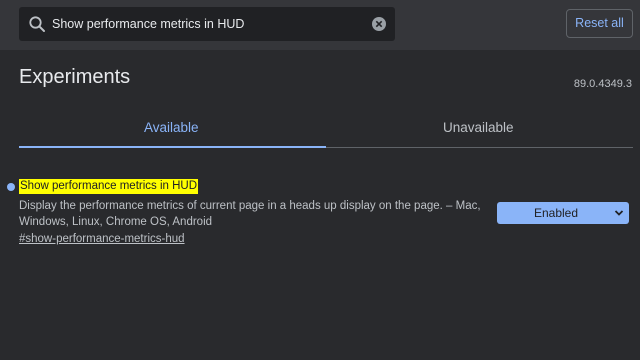  What do you see at coordinates (619, 213) in the screenshot?
I see `chevron-down-icon` at bounding box center [619, 213].